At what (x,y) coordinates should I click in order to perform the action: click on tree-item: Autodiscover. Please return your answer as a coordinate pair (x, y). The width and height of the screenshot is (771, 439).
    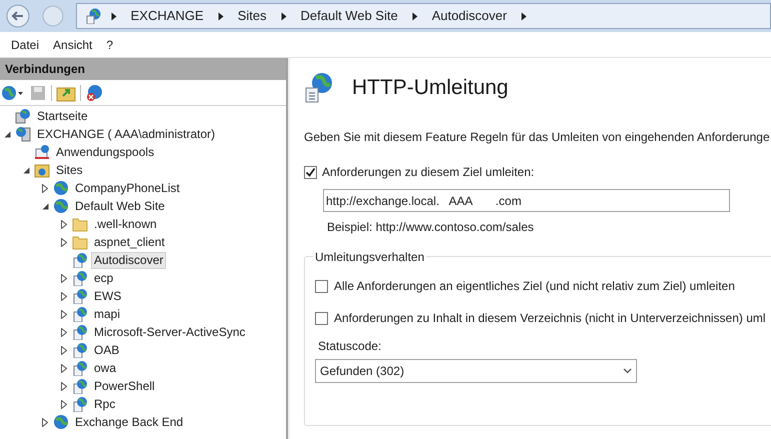
    Looking at the image, I should click on (128, 260).